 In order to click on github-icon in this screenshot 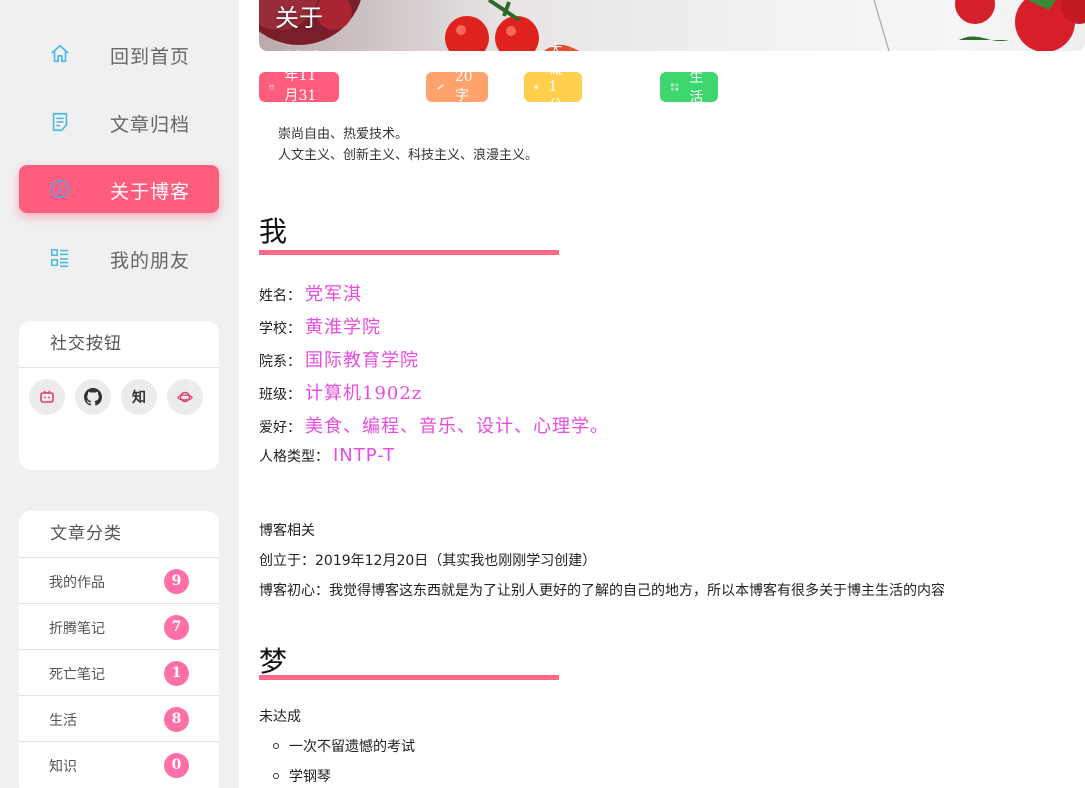, I will do `click(93, 397)`.